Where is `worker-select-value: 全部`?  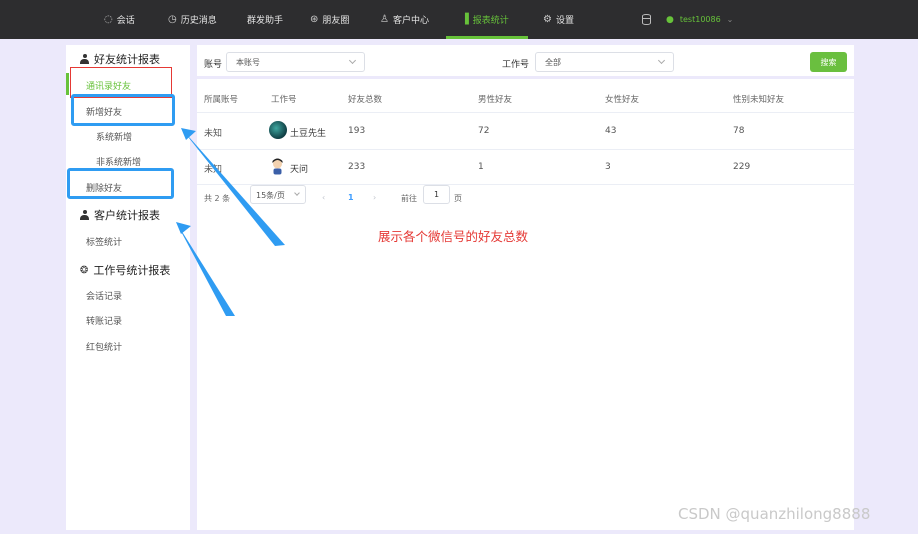 worker-select-value: 全部 is located at coordinates (553, 62).